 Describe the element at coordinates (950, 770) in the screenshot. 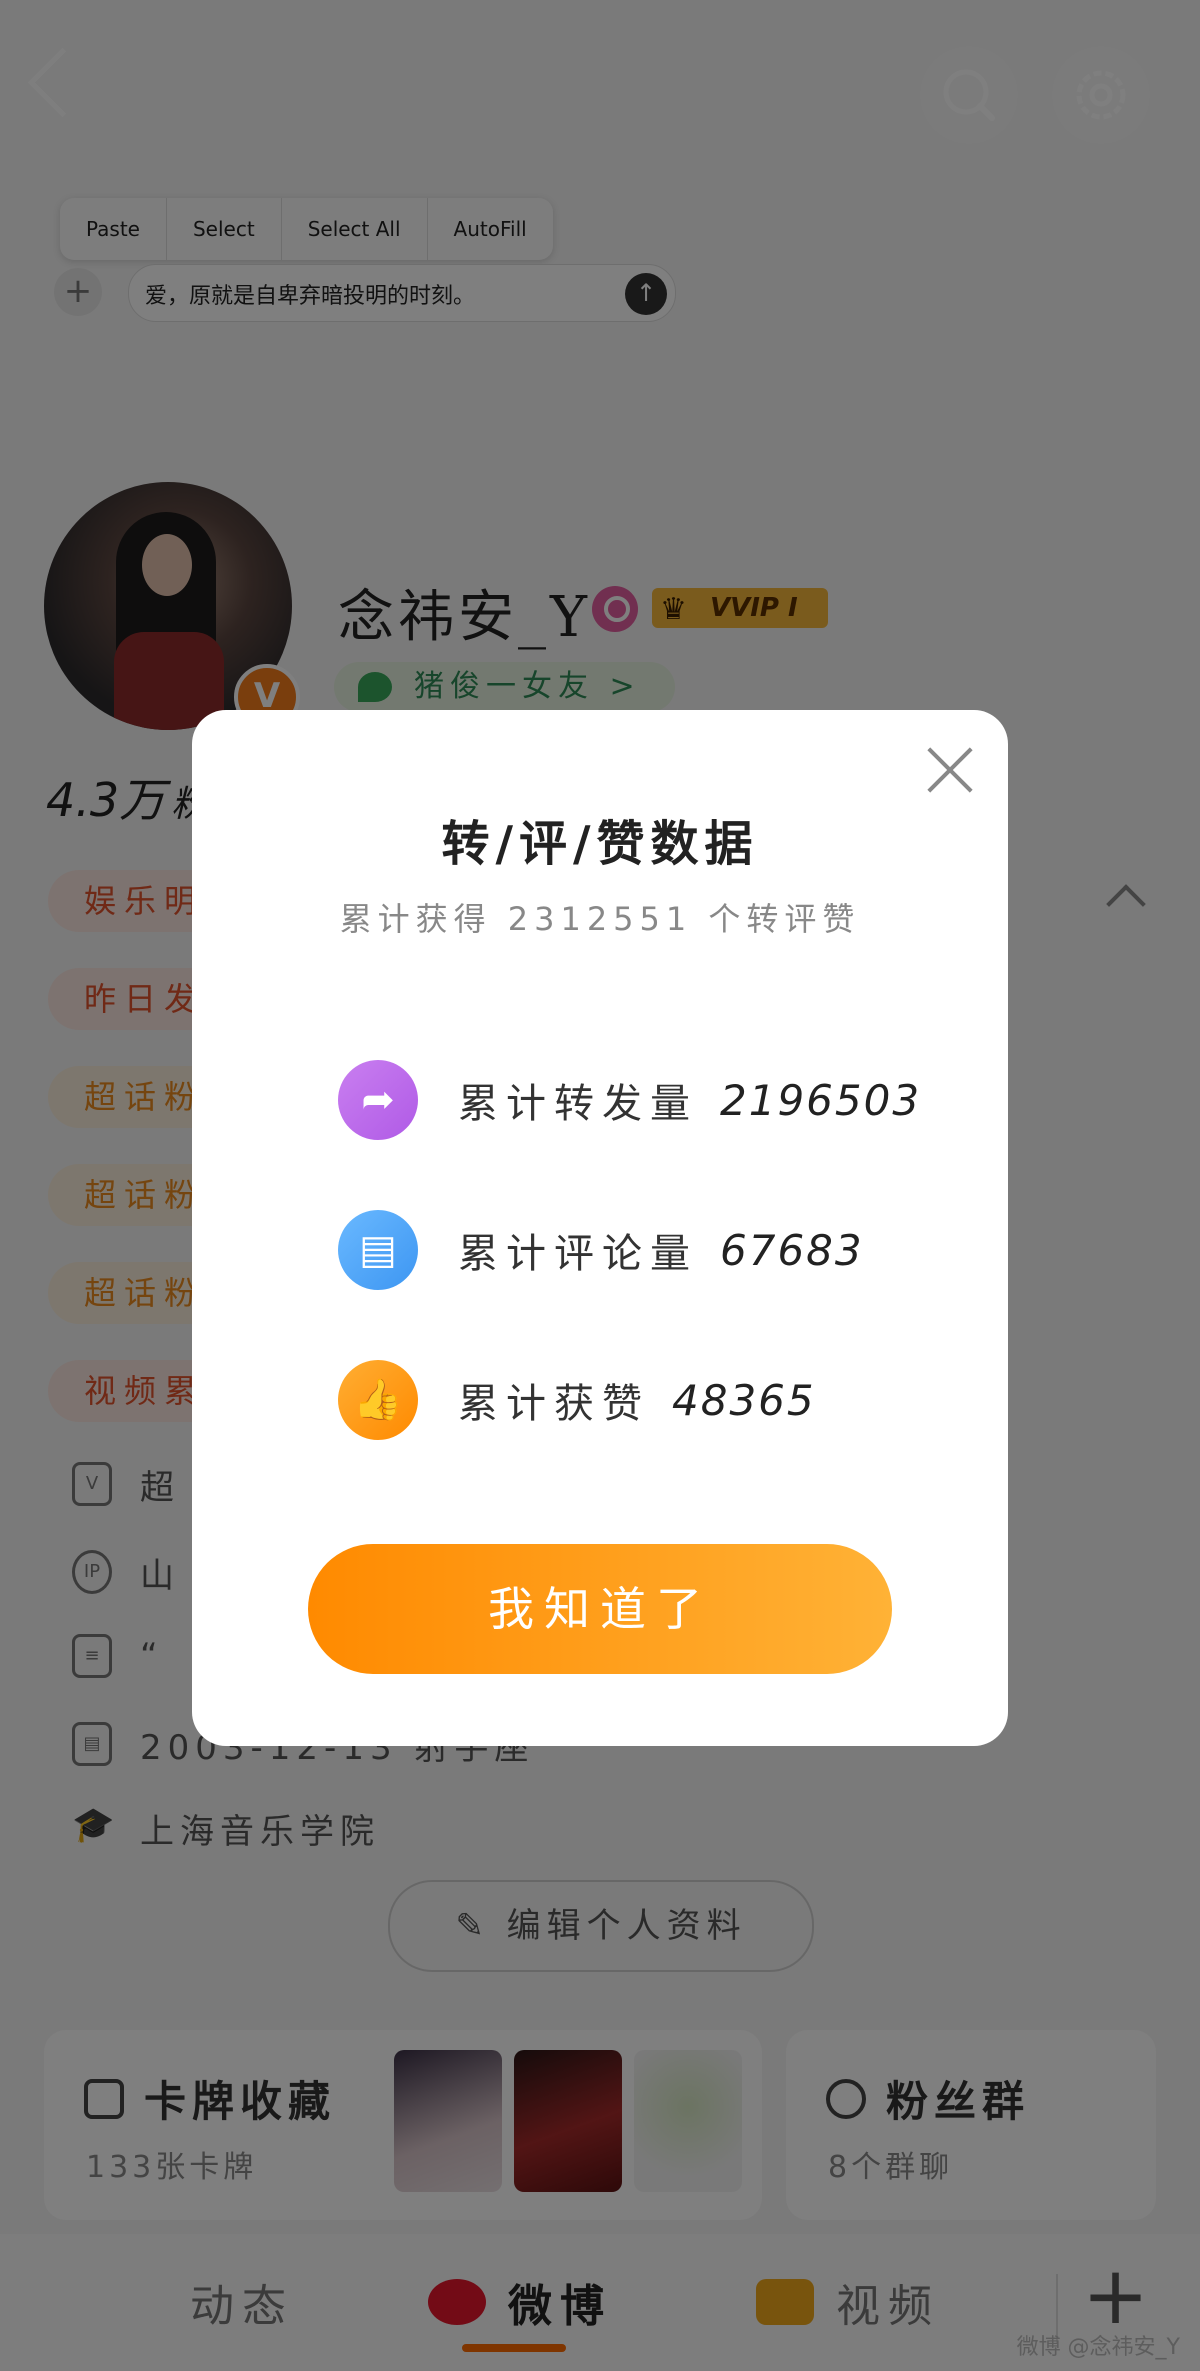

I see `close-icon` at that location.